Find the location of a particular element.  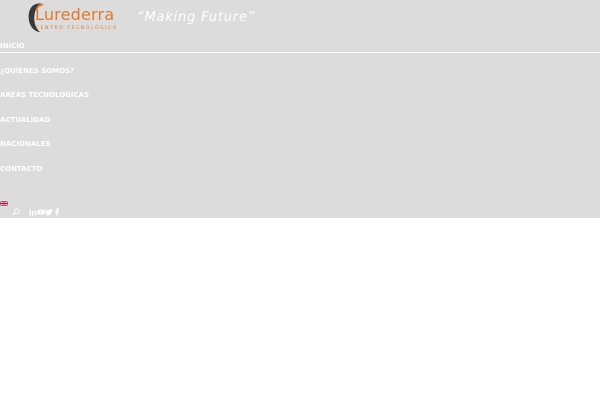

nav-item-actualidad: ACTUALIDAD is located at coordinates (25, 120).